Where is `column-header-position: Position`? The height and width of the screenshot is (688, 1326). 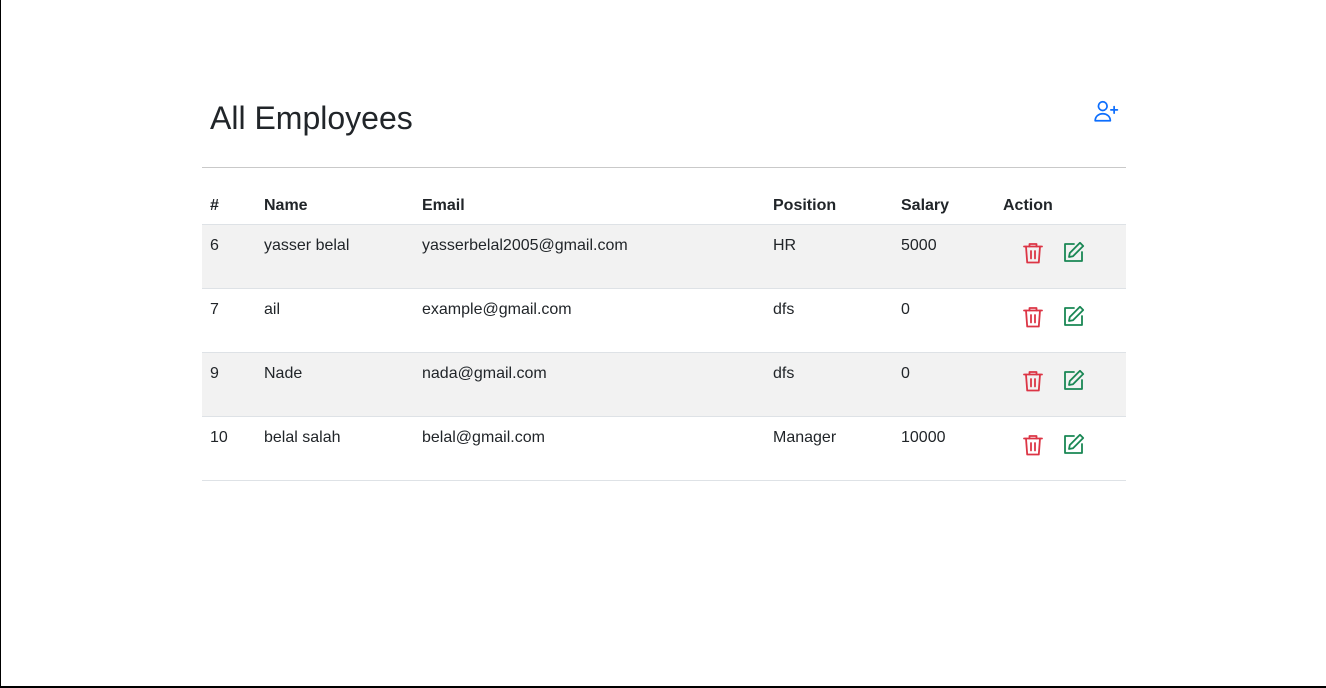 column-header-position: Position is located at coordinates (829, 206).